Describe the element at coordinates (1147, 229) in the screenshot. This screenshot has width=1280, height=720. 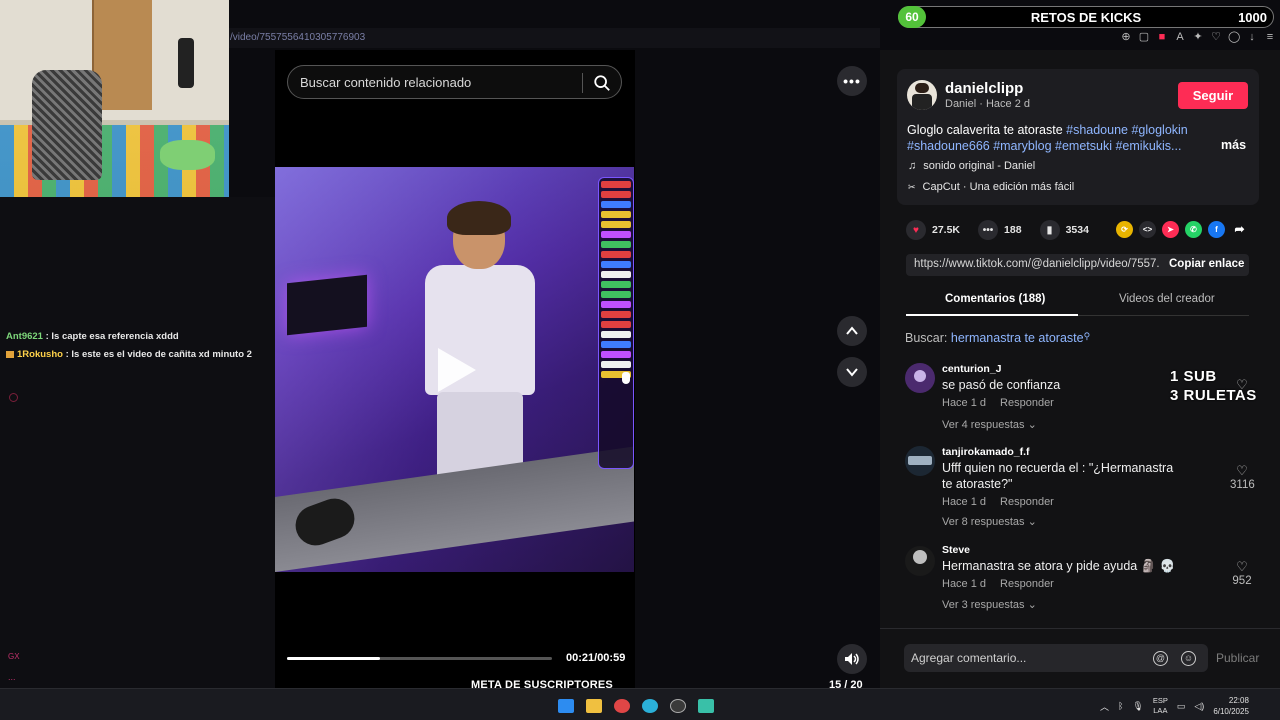
I see `embed-icon: <>` at that location.